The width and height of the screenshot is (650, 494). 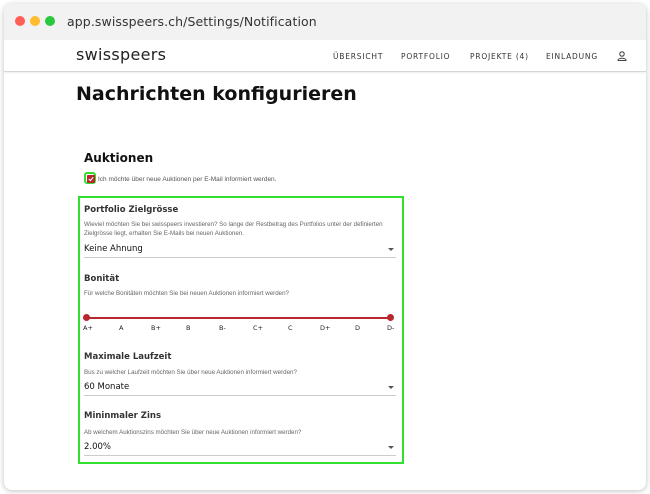 What do you see at coordinates (192, 21) in the screenshot?
I see `url-bar: app.swisspeers.ch/Settings/Notification` at bounding box center [192, 21].